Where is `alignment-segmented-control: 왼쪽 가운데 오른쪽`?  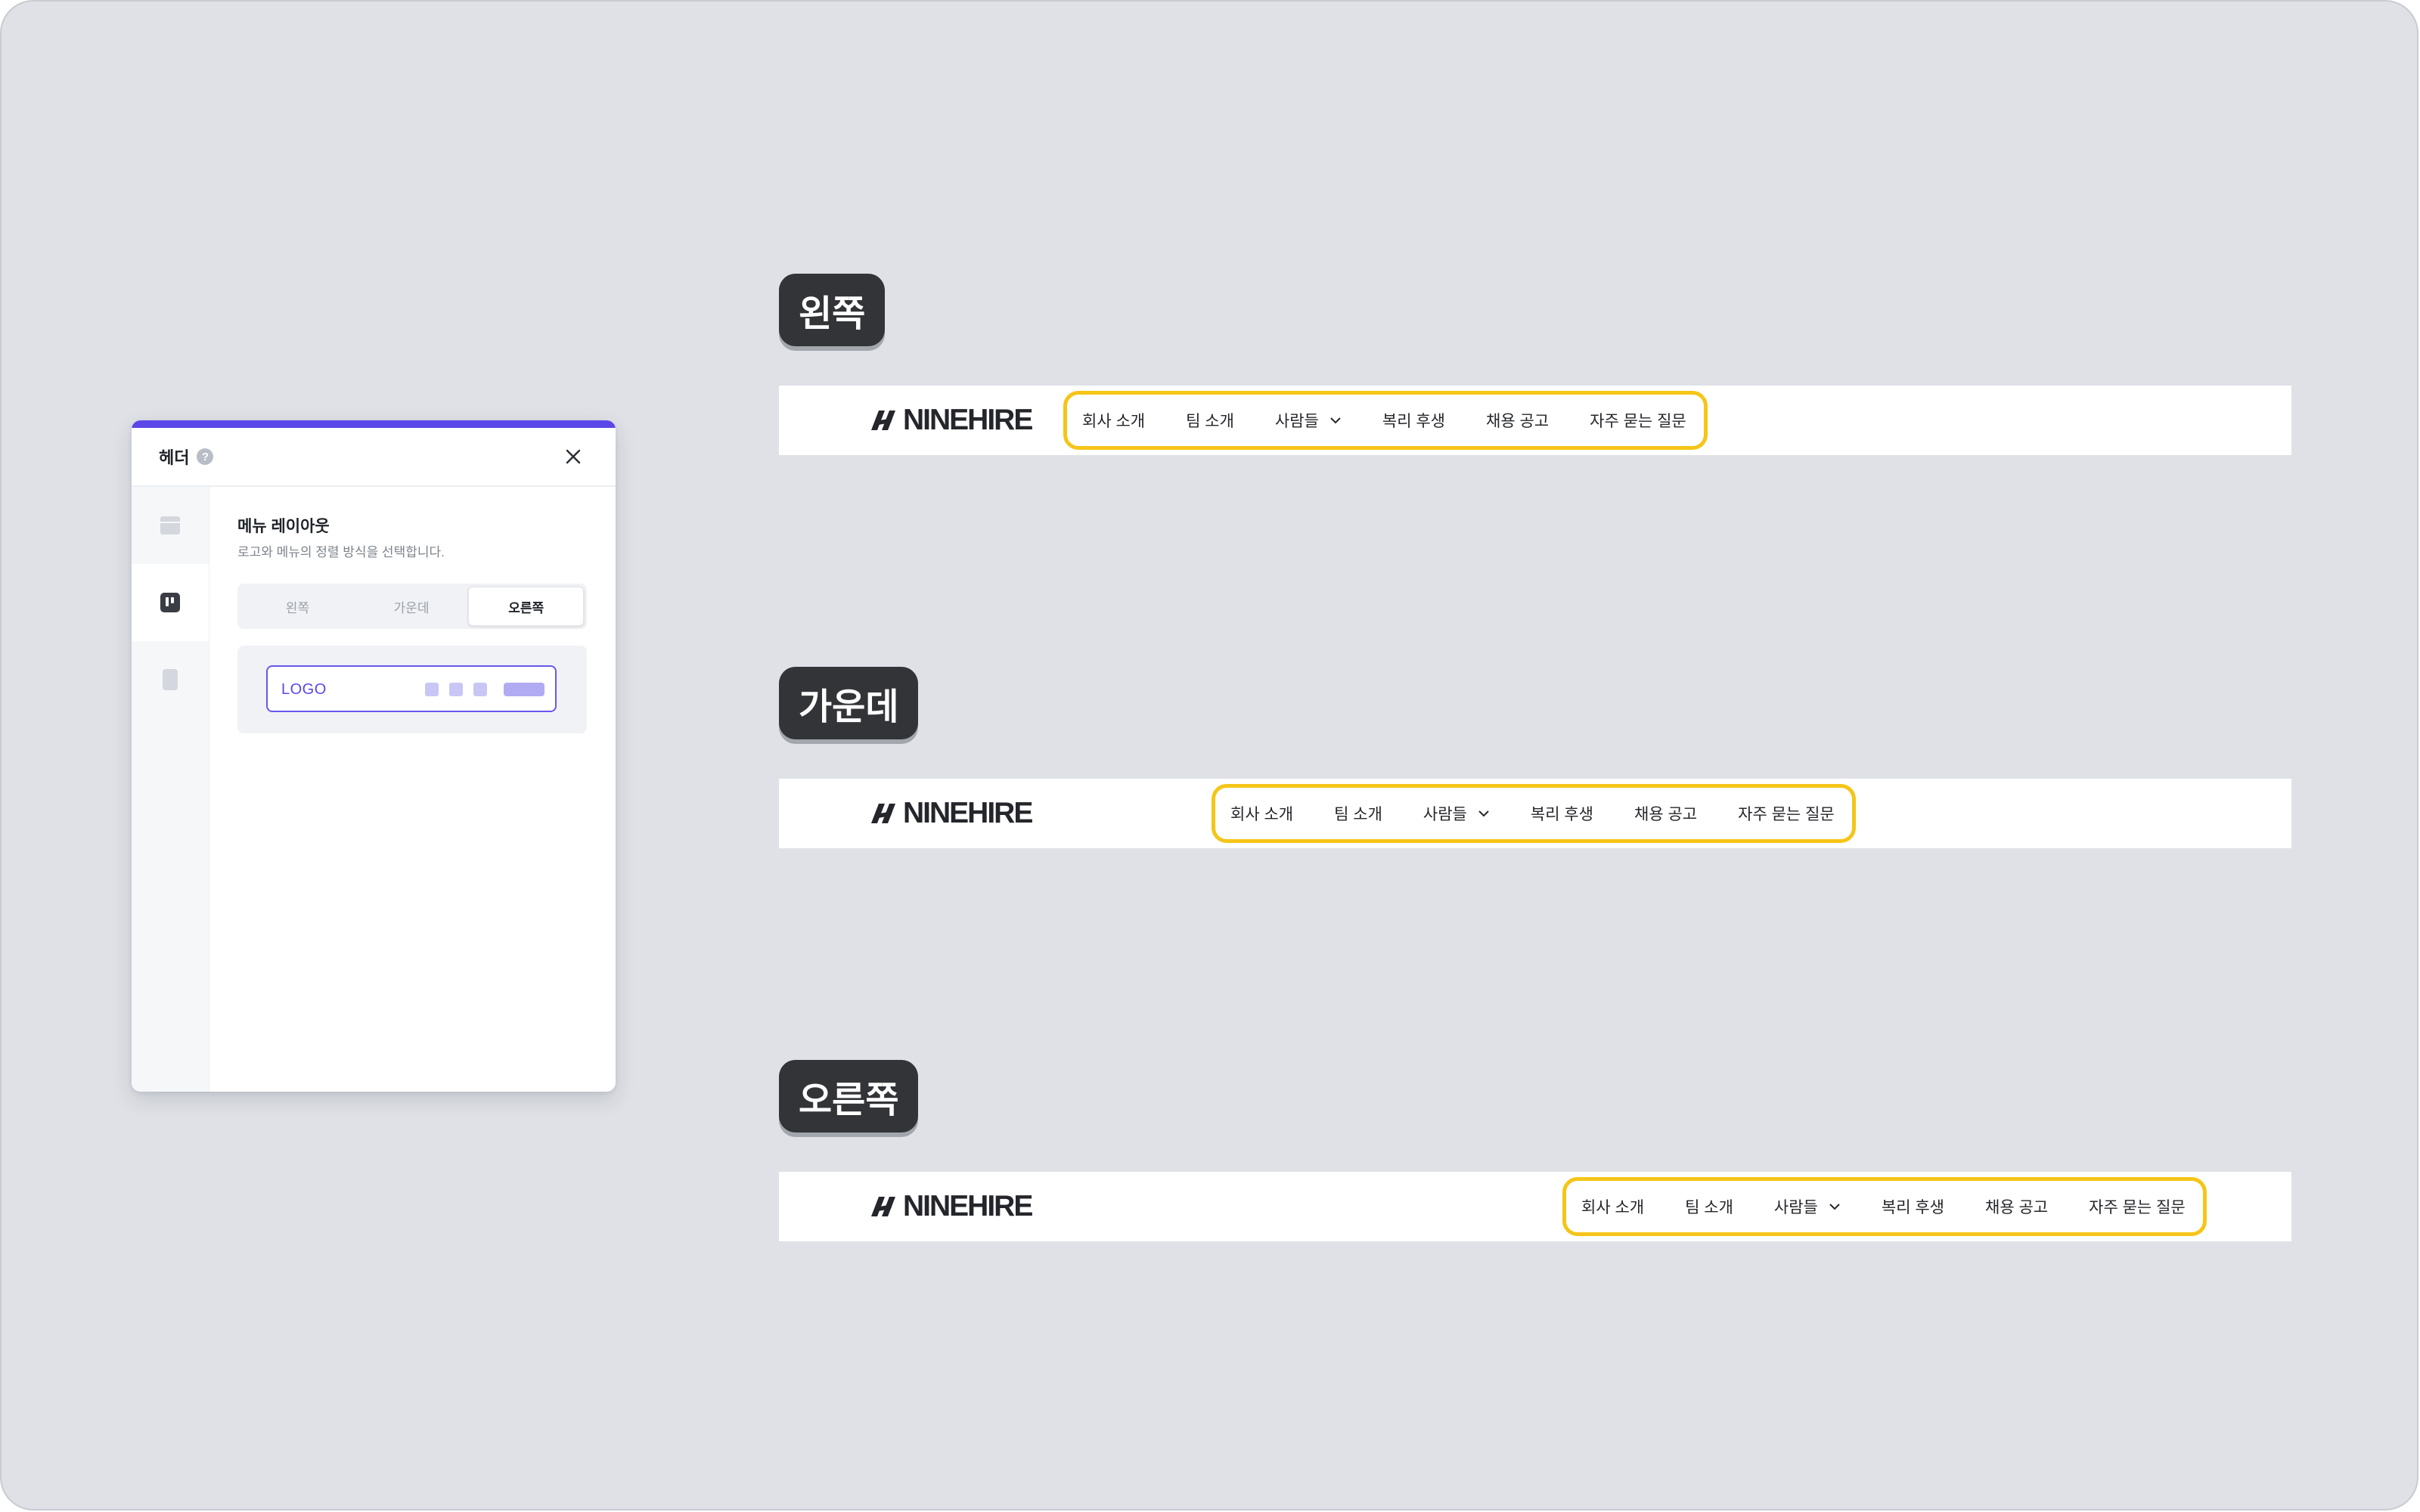 alignment-segmented-control: 왼쪽 가운데 오른쪽 is located at coordinates (412, 606).